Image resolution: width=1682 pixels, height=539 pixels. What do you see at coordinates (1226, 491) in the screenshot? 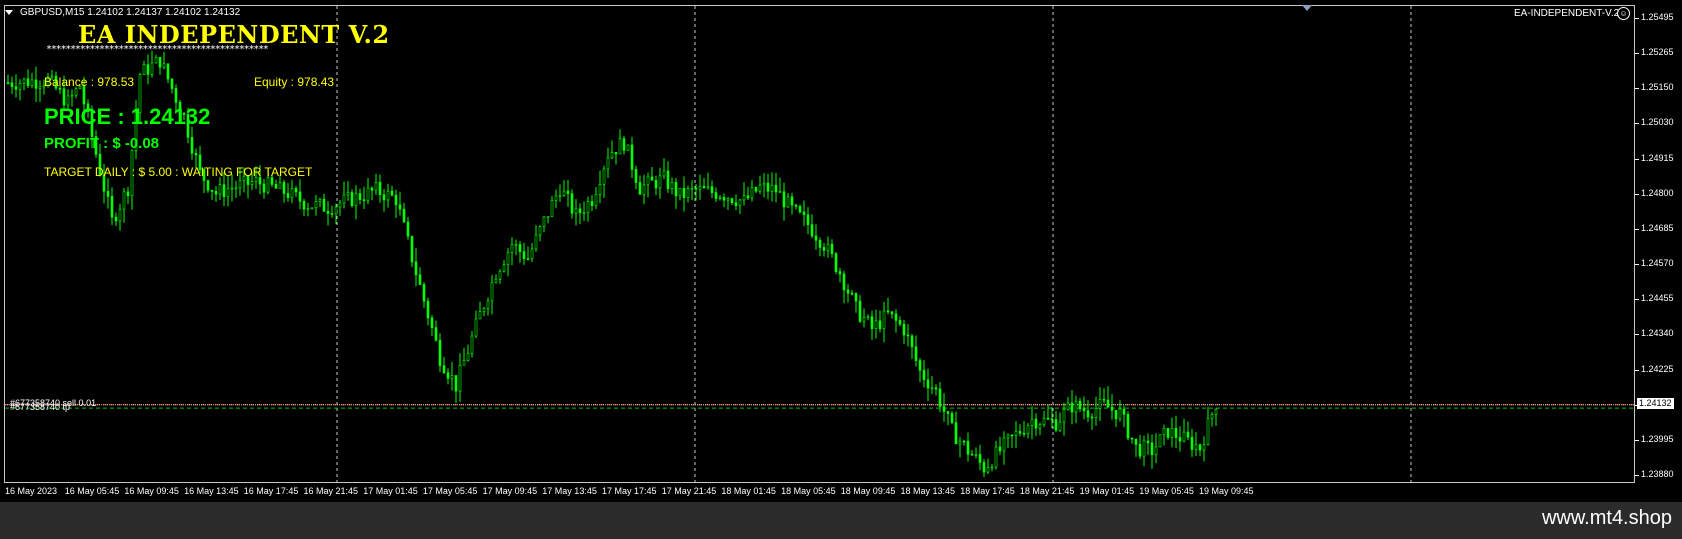
I see `time-tick-label: 19 May 09:45` at bounding box center [1226, 491].